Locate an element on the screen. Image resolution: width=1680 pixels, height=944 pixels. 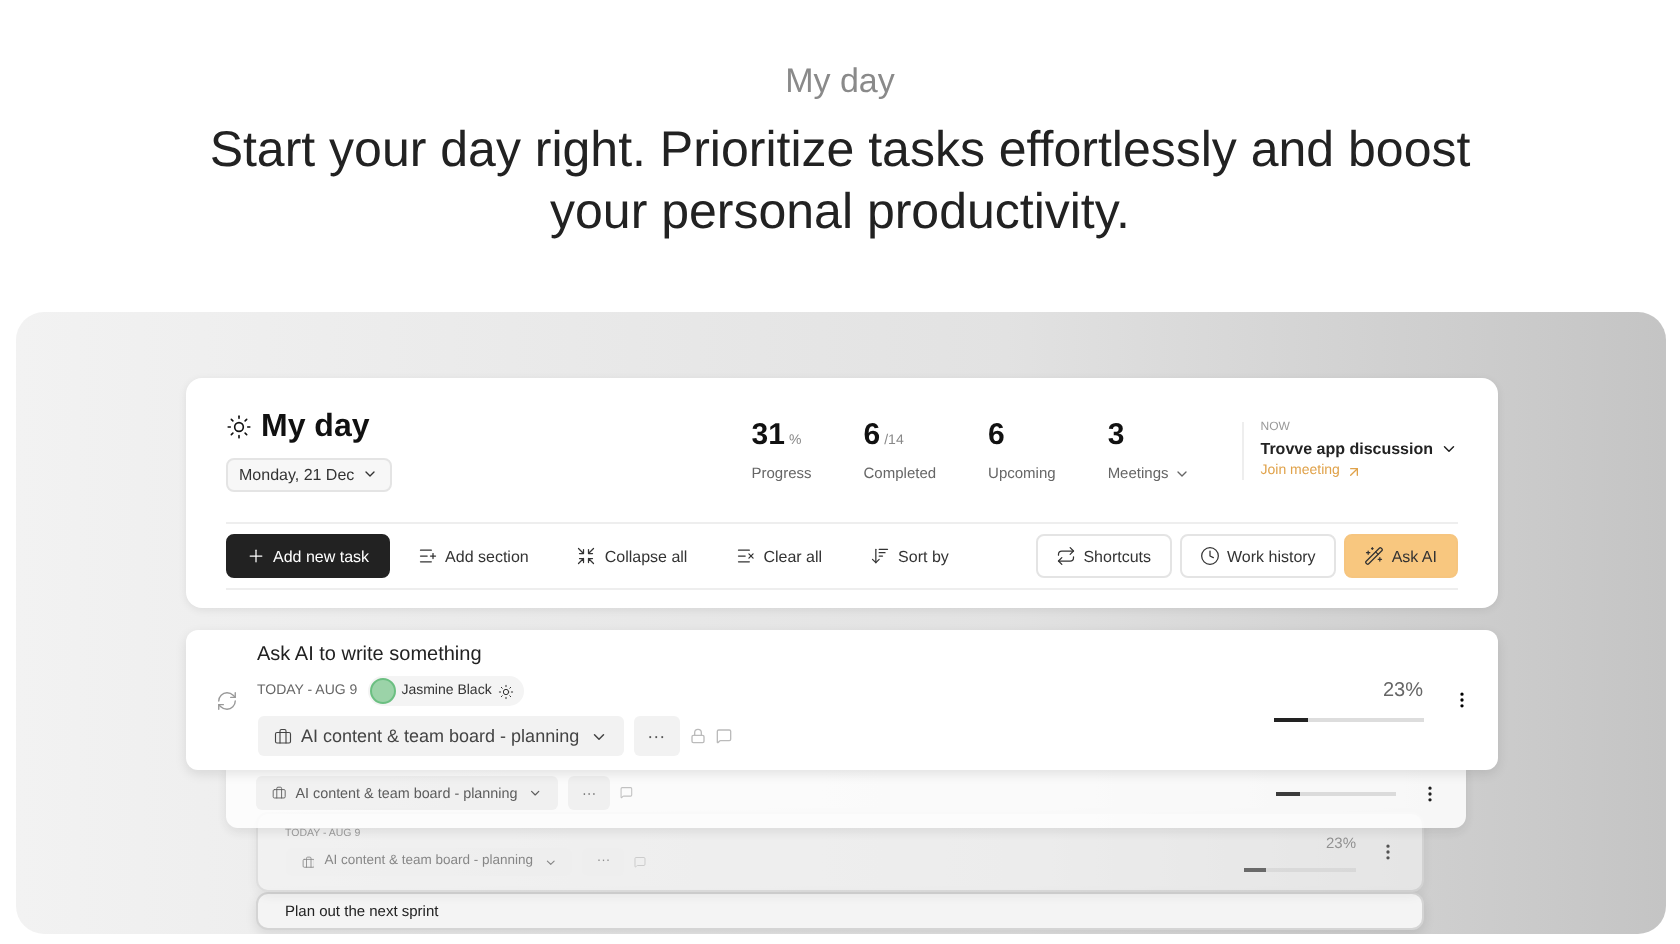
date-dropdown: Monday, 21 Dec is located at coordinates (309, 474).